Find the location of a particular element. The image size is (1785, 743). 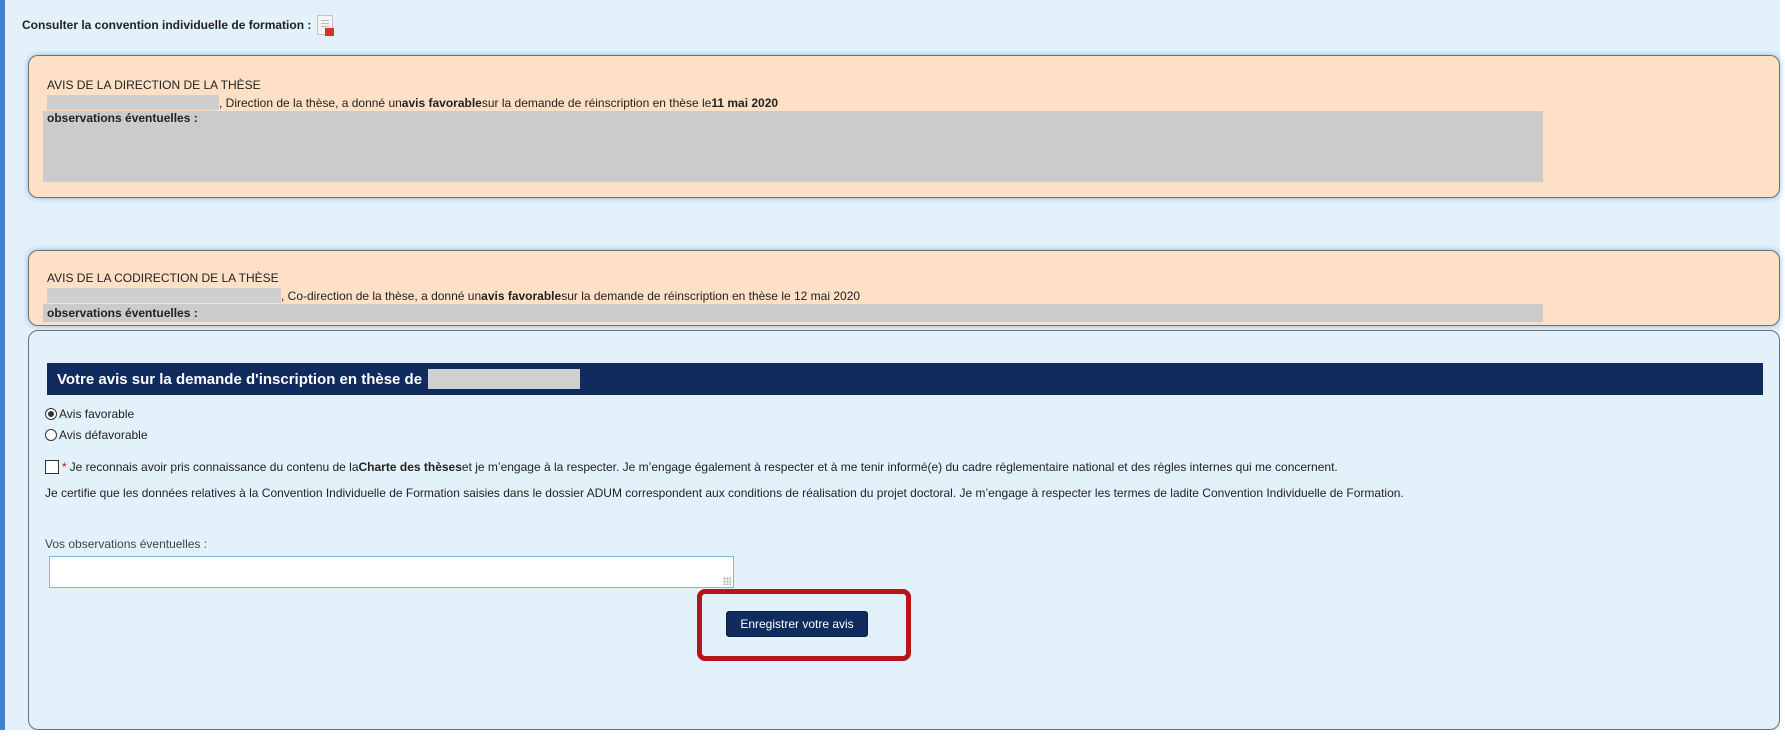

observations-textarea is located at coordinates (391, 572).